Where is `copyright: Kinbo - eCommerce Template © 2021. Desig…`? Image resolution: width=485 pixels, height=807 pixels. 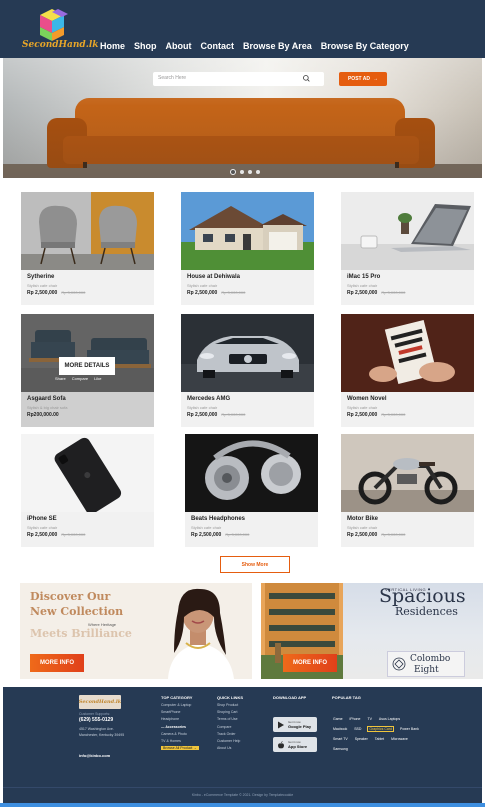
copyright: Kinbo - eCommerce Template © 2021. Desig… is located at coordinates (242, 795).